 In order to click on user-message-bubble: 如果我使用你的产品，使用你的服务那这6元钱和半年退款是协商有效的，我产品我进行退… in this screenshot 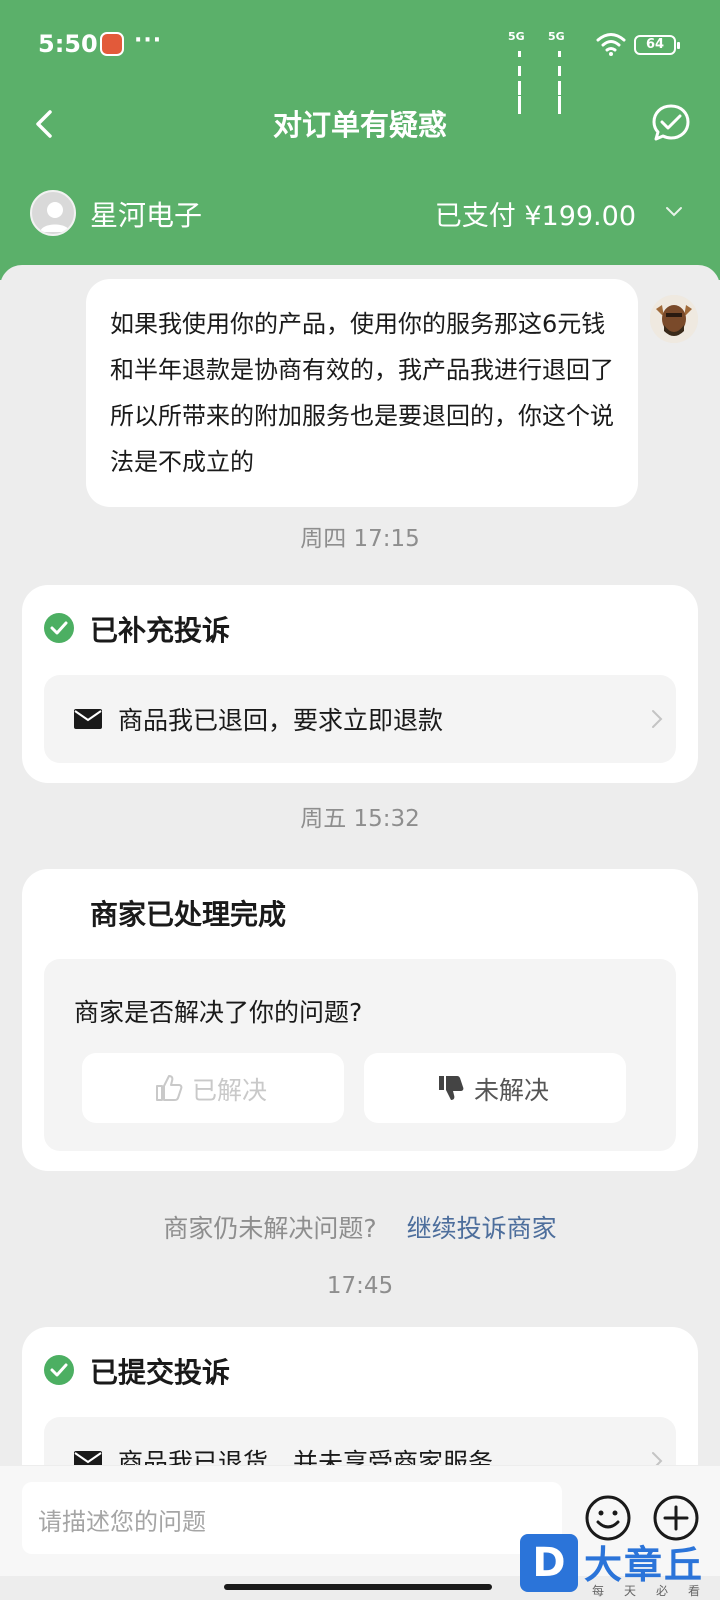, I will do `click(362, 393)`.